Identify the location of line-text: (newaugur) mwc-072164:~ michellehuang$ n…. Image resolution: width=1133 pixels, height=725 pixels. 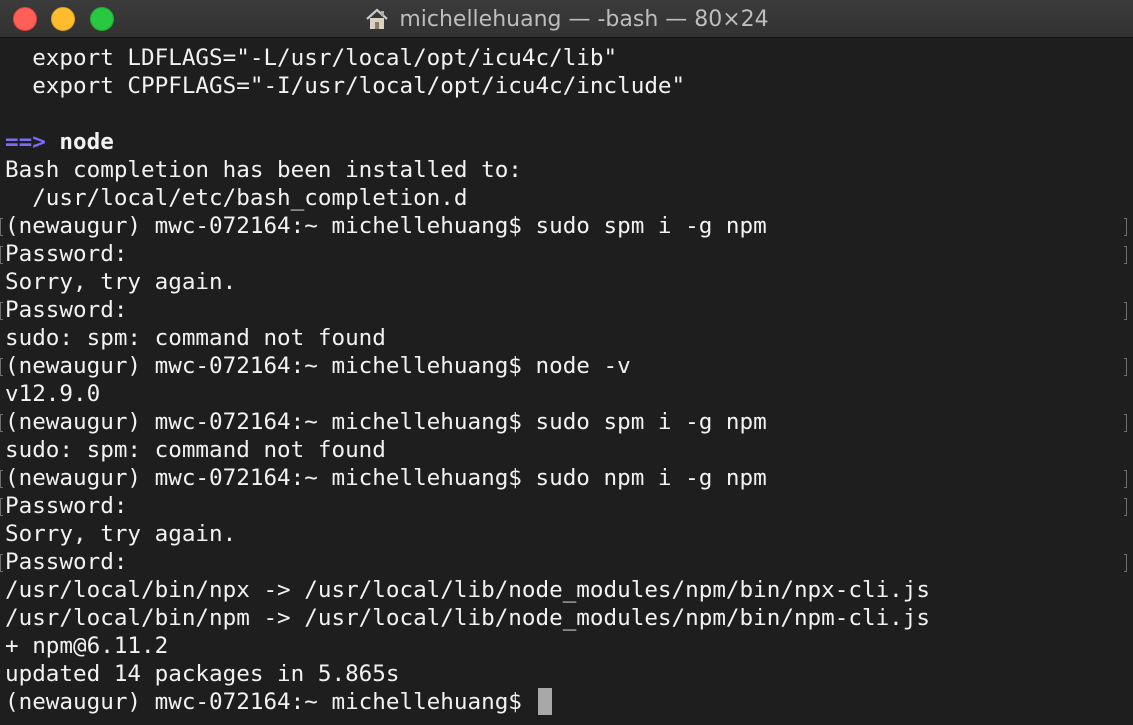
(318, 366).